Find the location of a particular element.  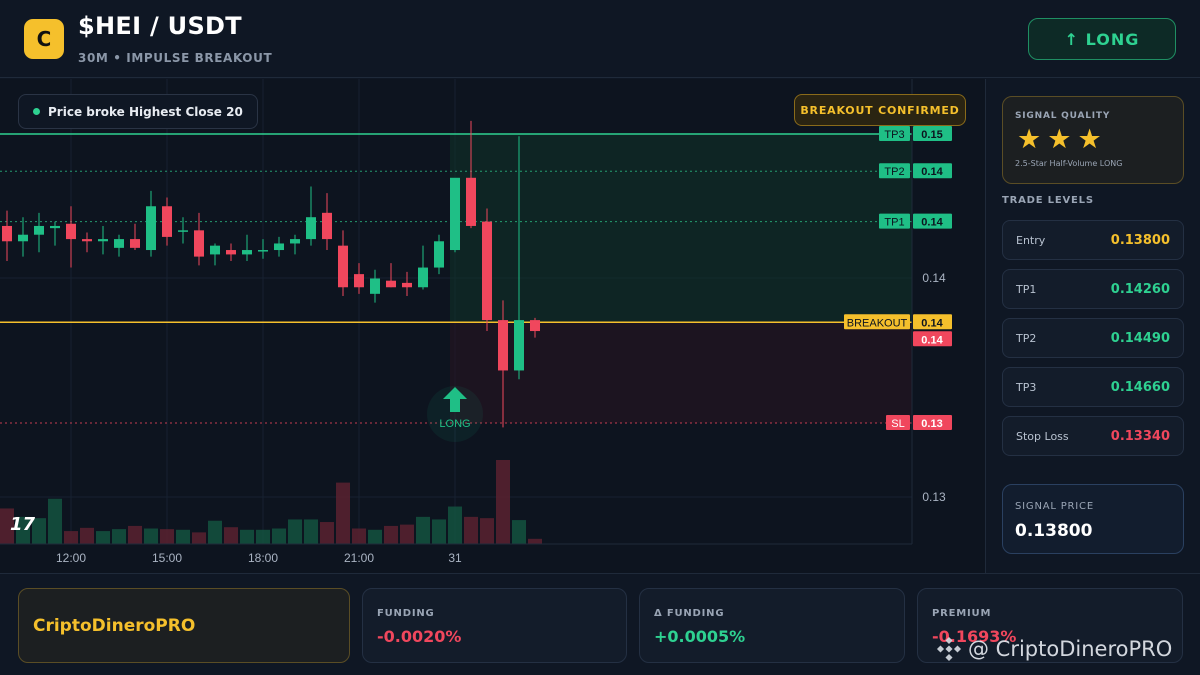

level-tag-name: BREAKOUT is located at coordinates (877, 323).